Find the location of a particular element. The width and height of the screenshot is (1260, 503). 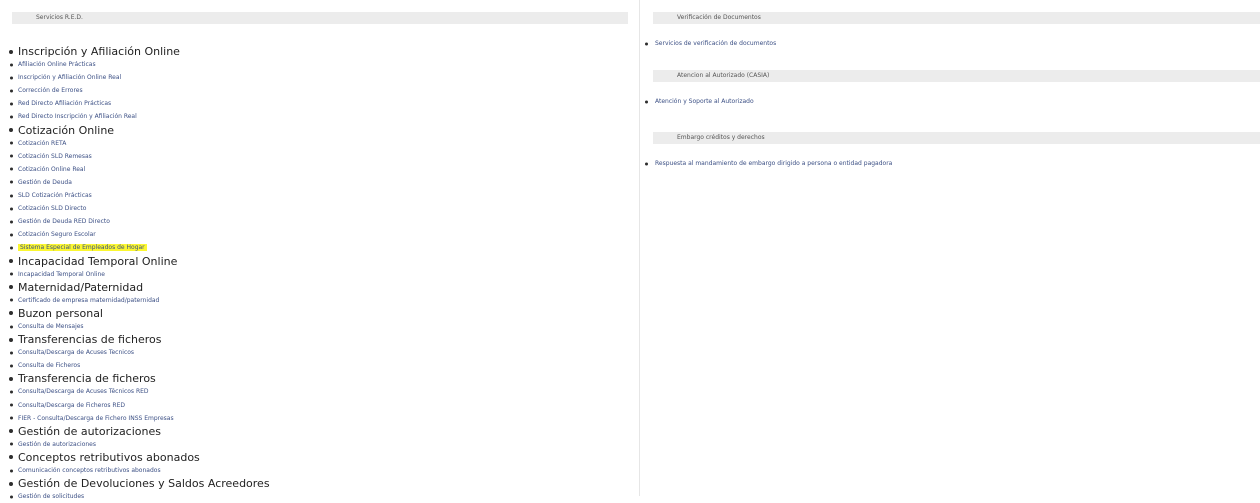

service-link: Consulta/Descarga de Ficheros RED is located at coordinates (319, 405).